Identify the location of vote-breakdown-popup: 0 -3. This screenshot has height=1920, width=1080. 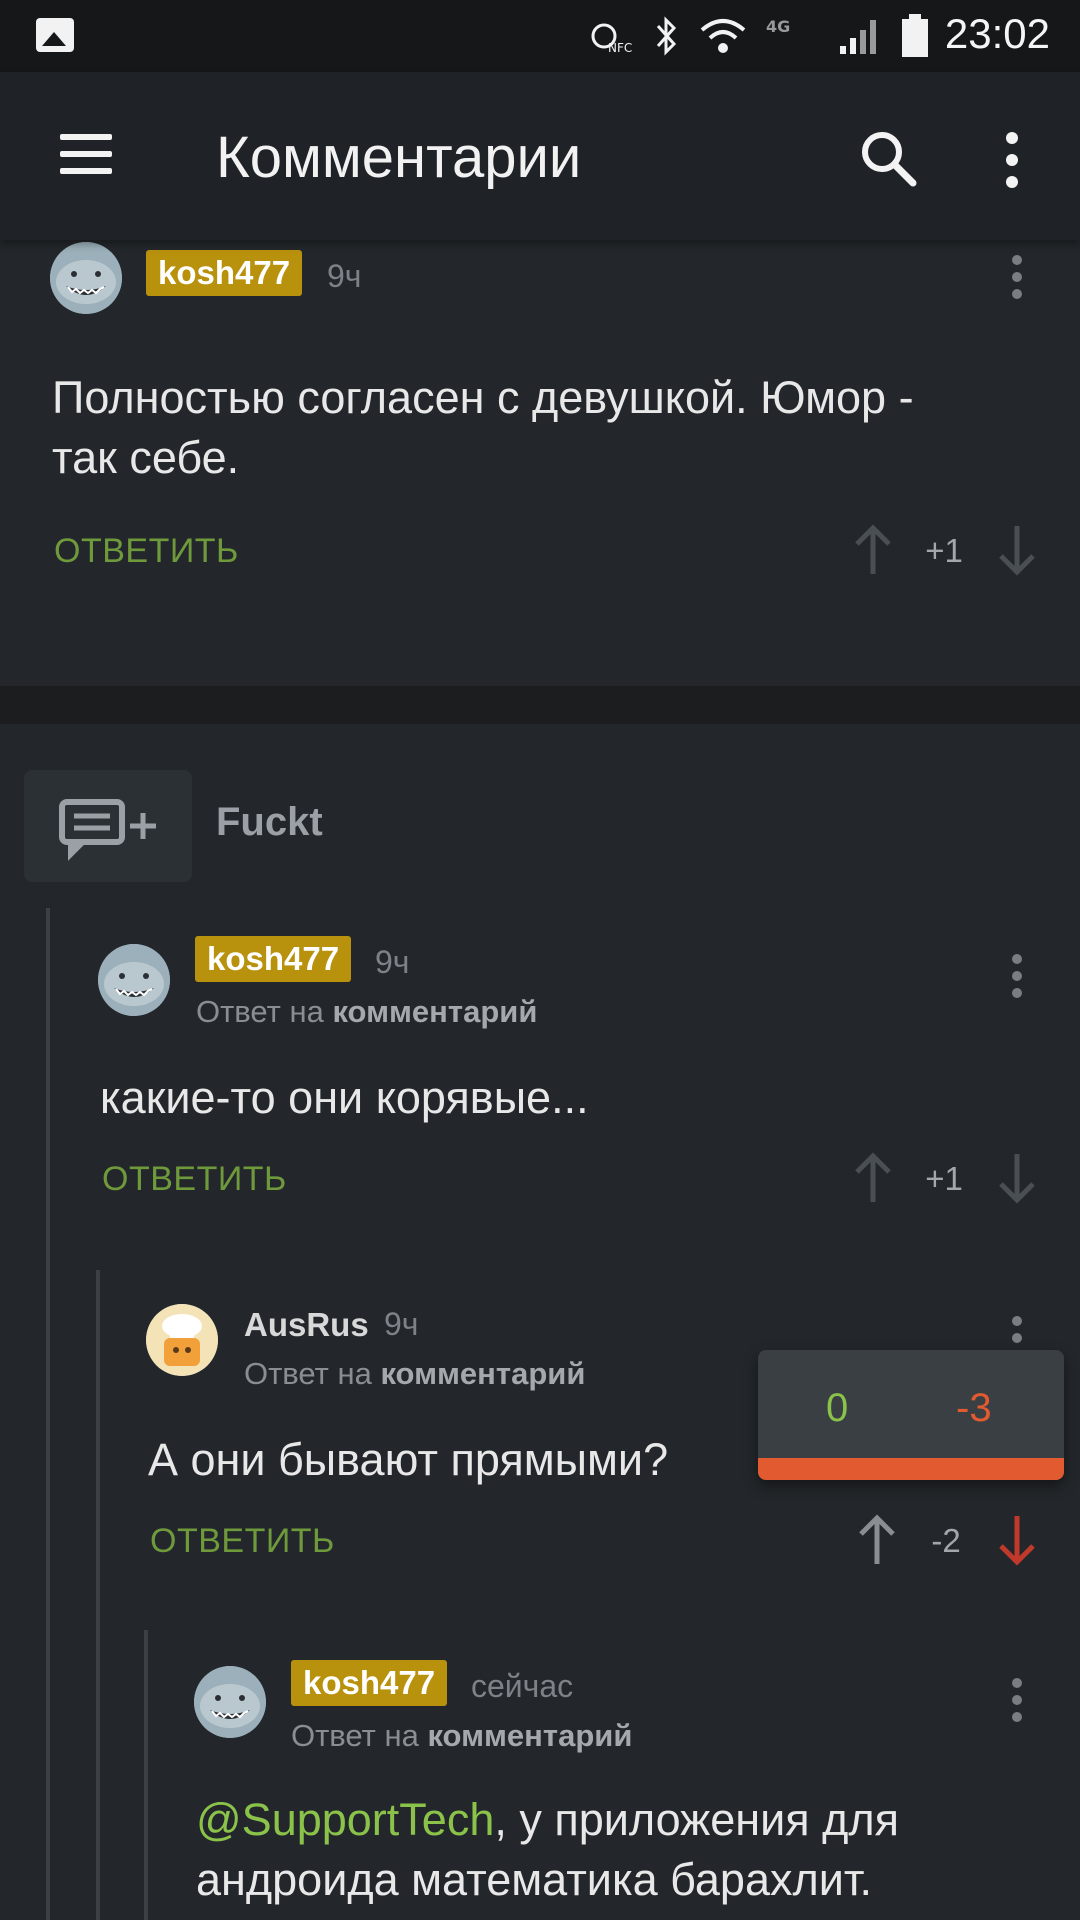
(911, 1415).